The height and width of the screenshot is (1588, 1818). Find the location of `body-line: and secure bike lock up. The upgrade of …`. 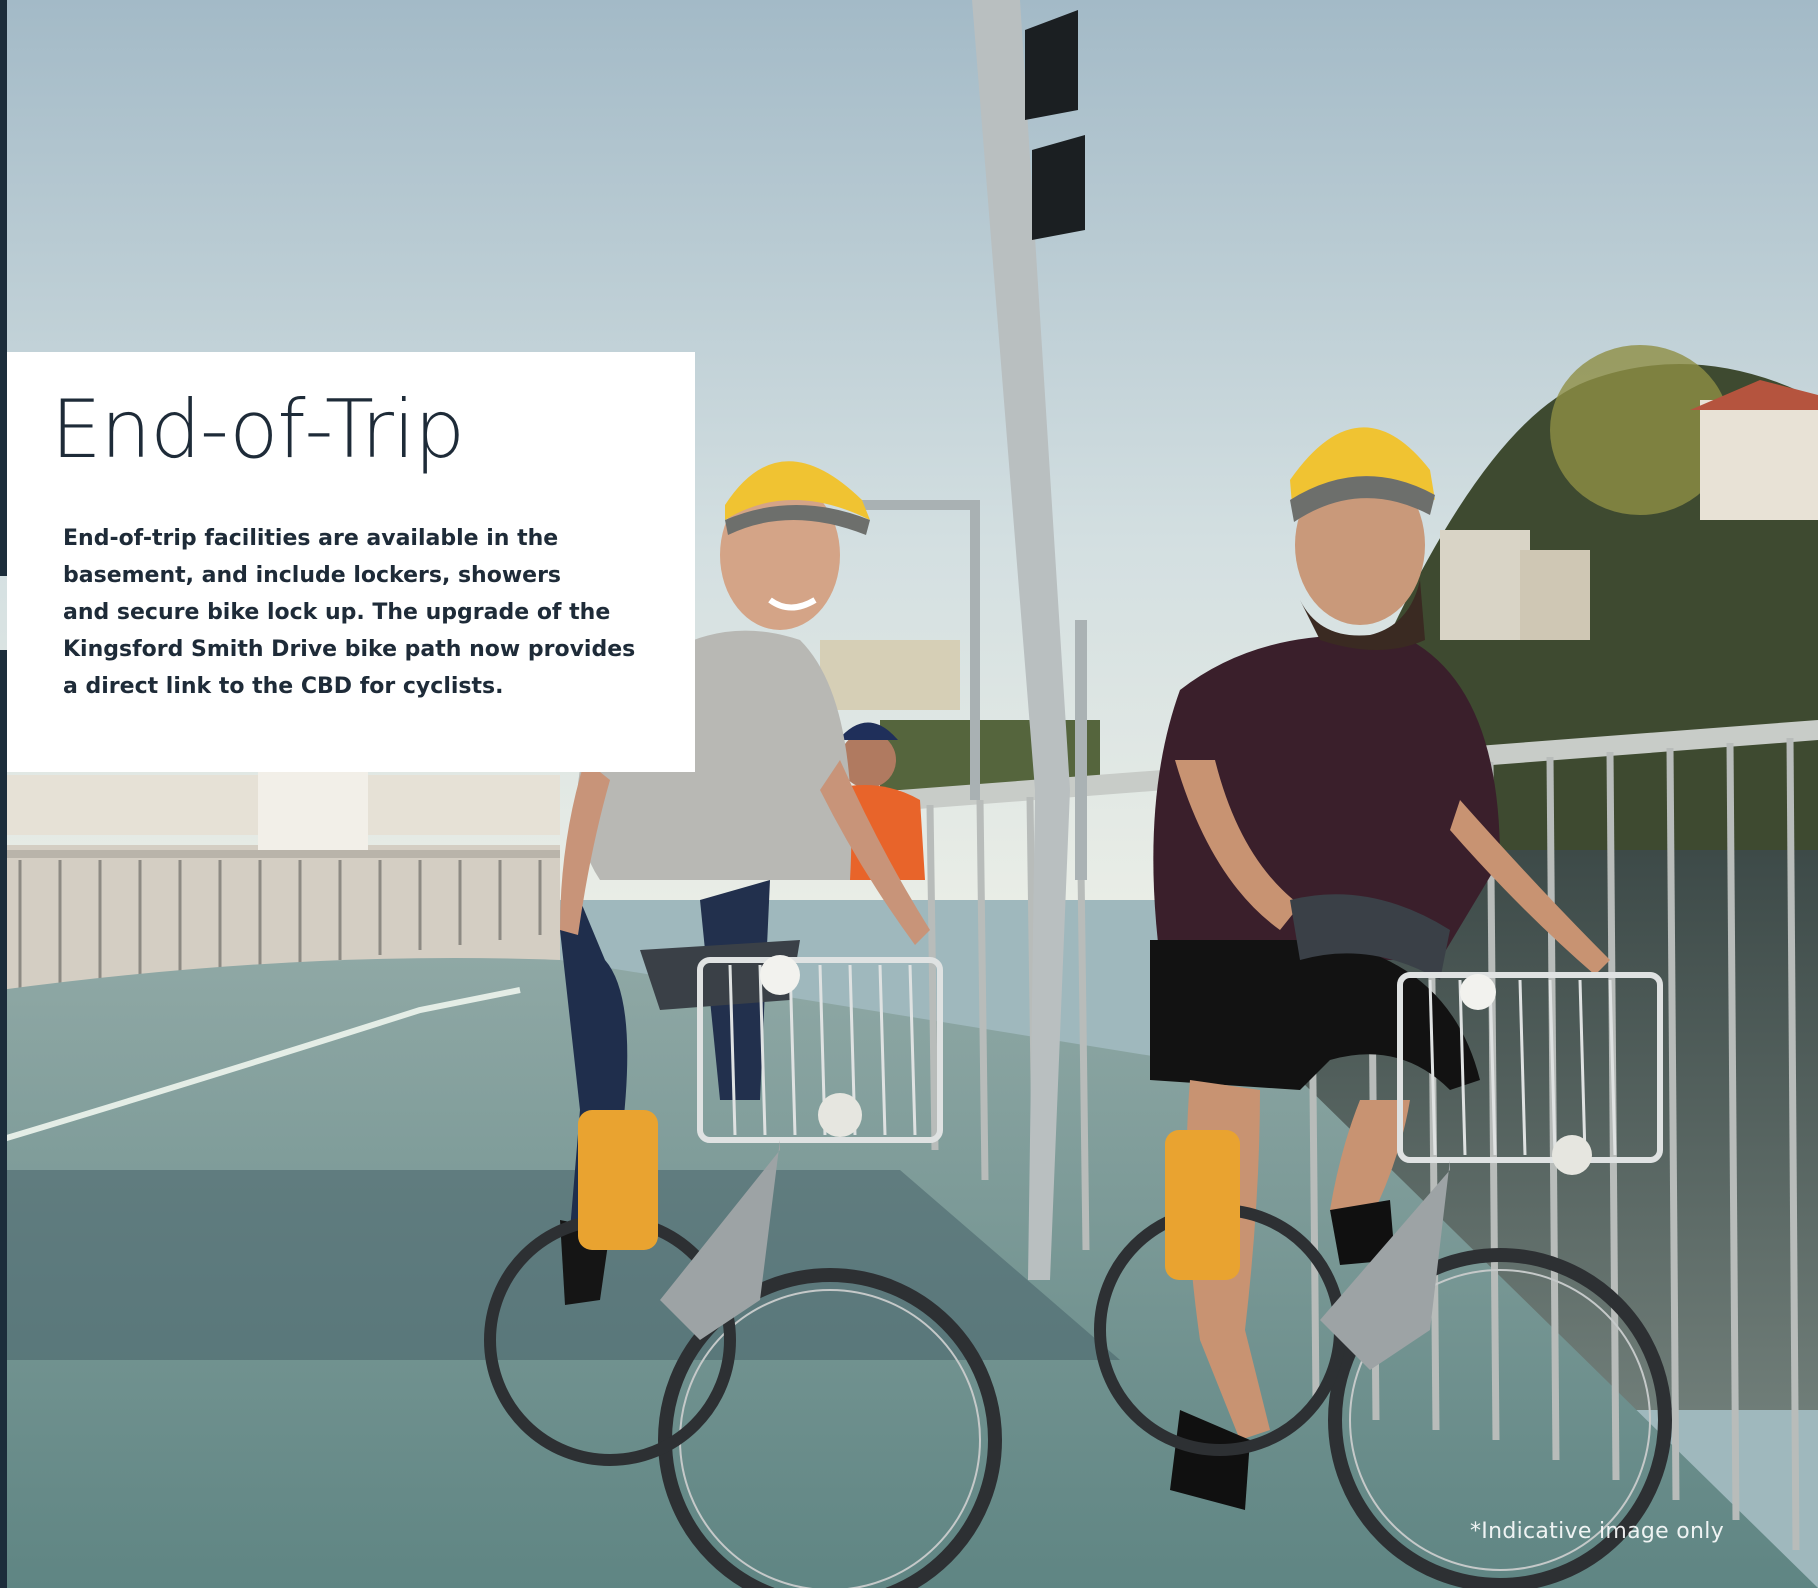

body-line: and secure bike lock up. The upgrade of … is located at coordinates (337, 612).